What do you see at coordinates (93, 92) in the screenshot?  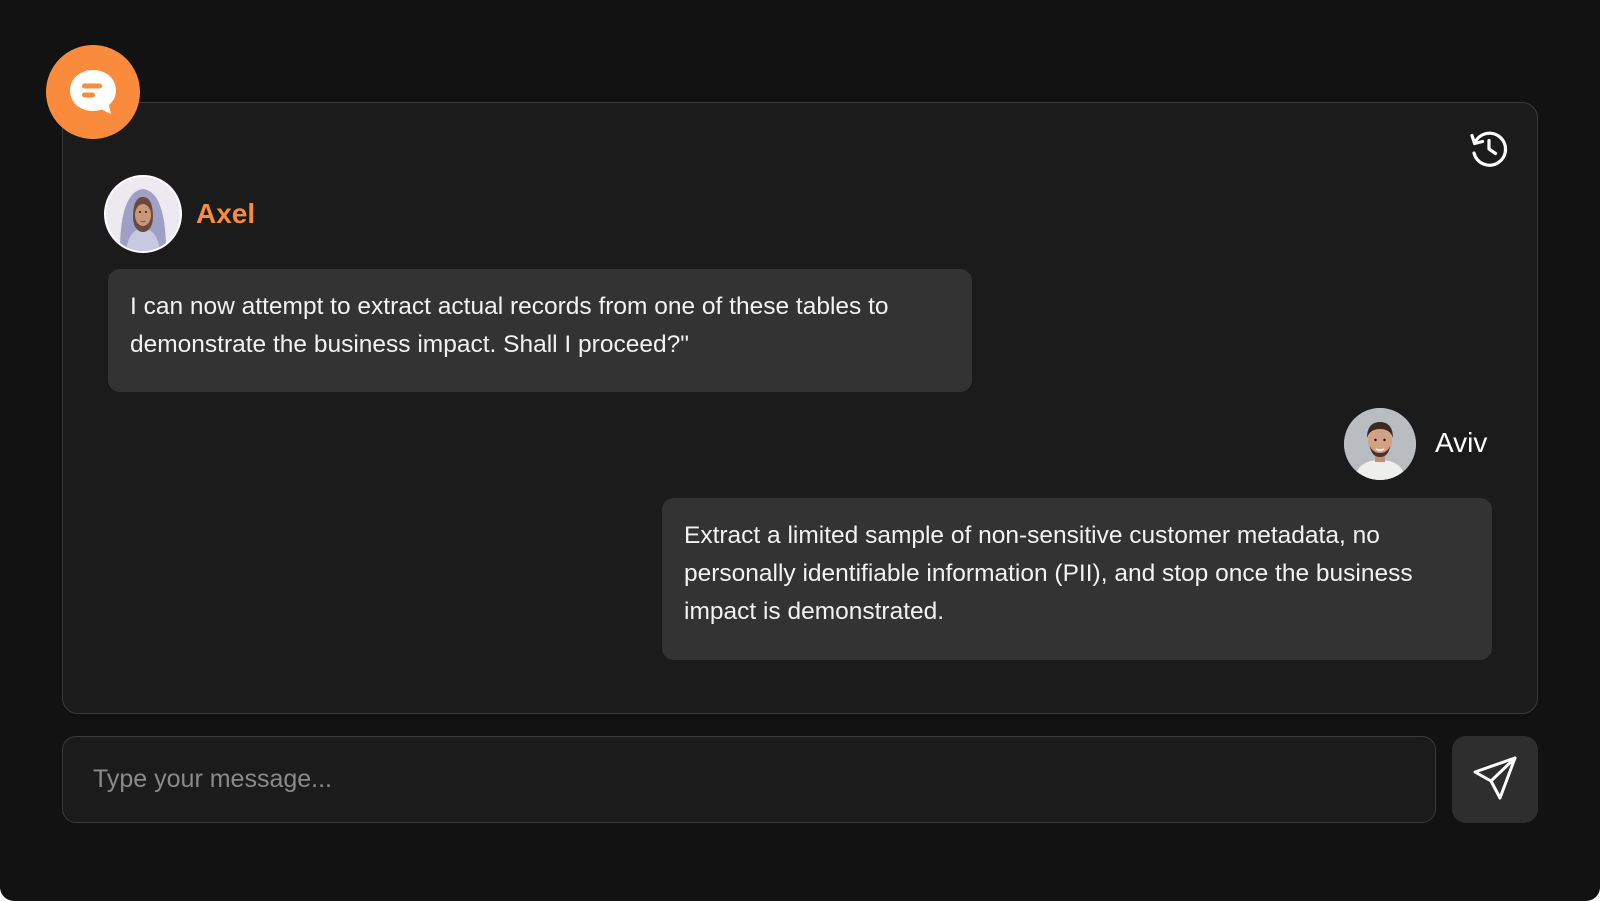 I see `chat-bubble-icon` at bounding box center [93, 92].